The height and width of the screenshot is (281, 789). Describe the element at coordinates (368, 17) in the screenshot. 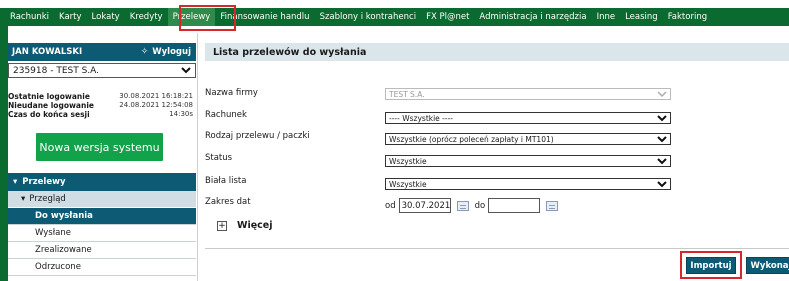

I see `nav-szablony-i-kontrahenci: Szablony i kontrahenci` at that location.